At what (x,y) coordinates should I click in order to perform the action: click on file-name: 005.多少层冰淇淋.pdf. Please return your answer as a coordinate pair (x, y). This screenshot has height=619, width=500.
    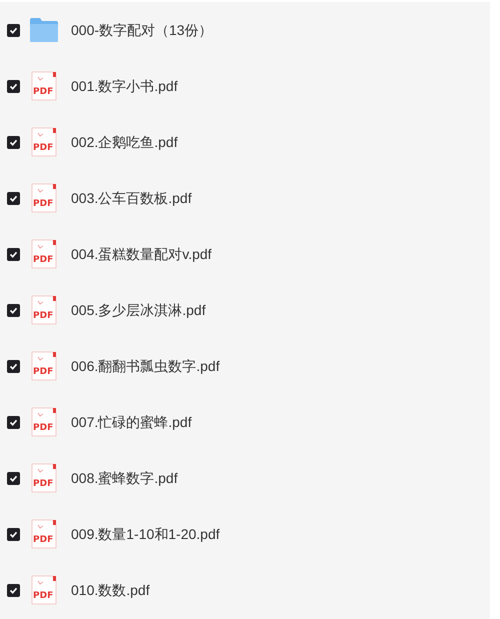
    Looking at the image, I should click on (138, 310).